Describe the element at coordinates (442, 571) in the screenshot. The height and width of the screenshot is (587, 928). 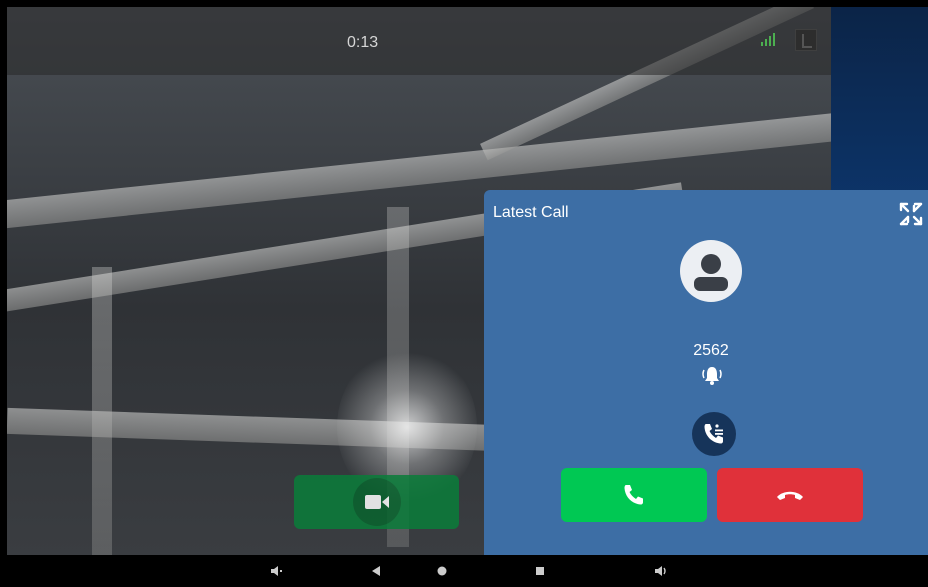
I see `home-circle-icon` at that location.